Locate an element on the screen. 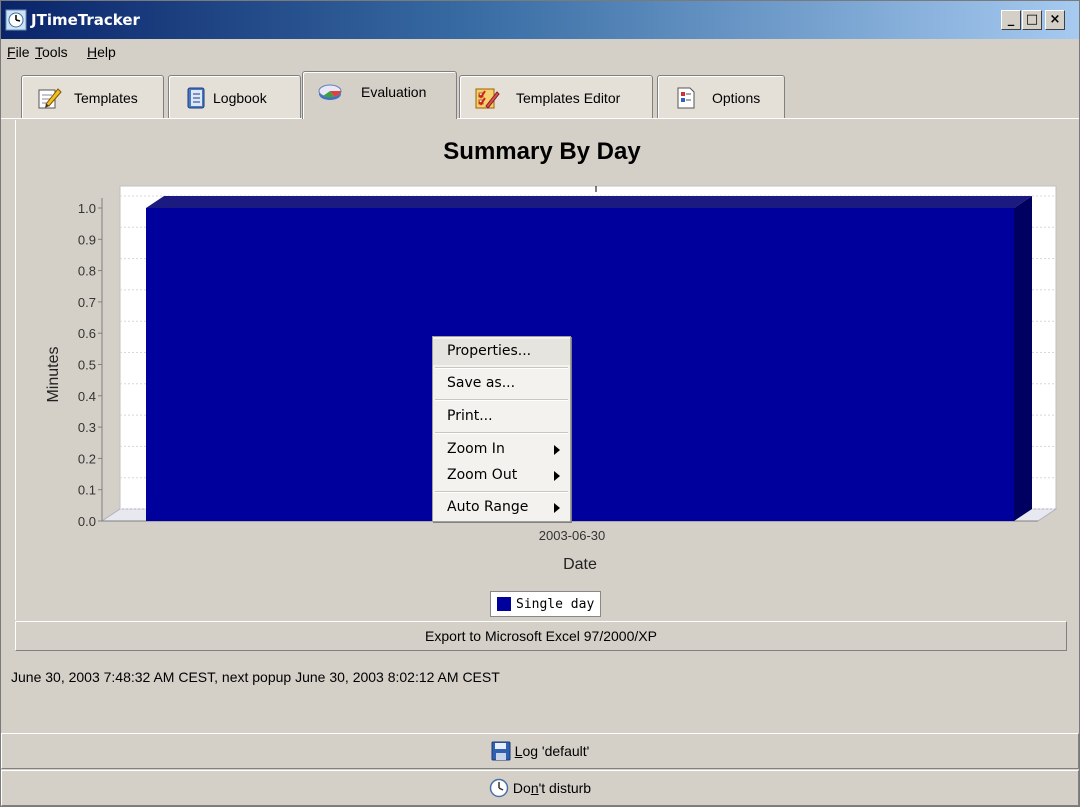  dont-disturb-button-content: Don't disturb is located at coordinates (540, 788).